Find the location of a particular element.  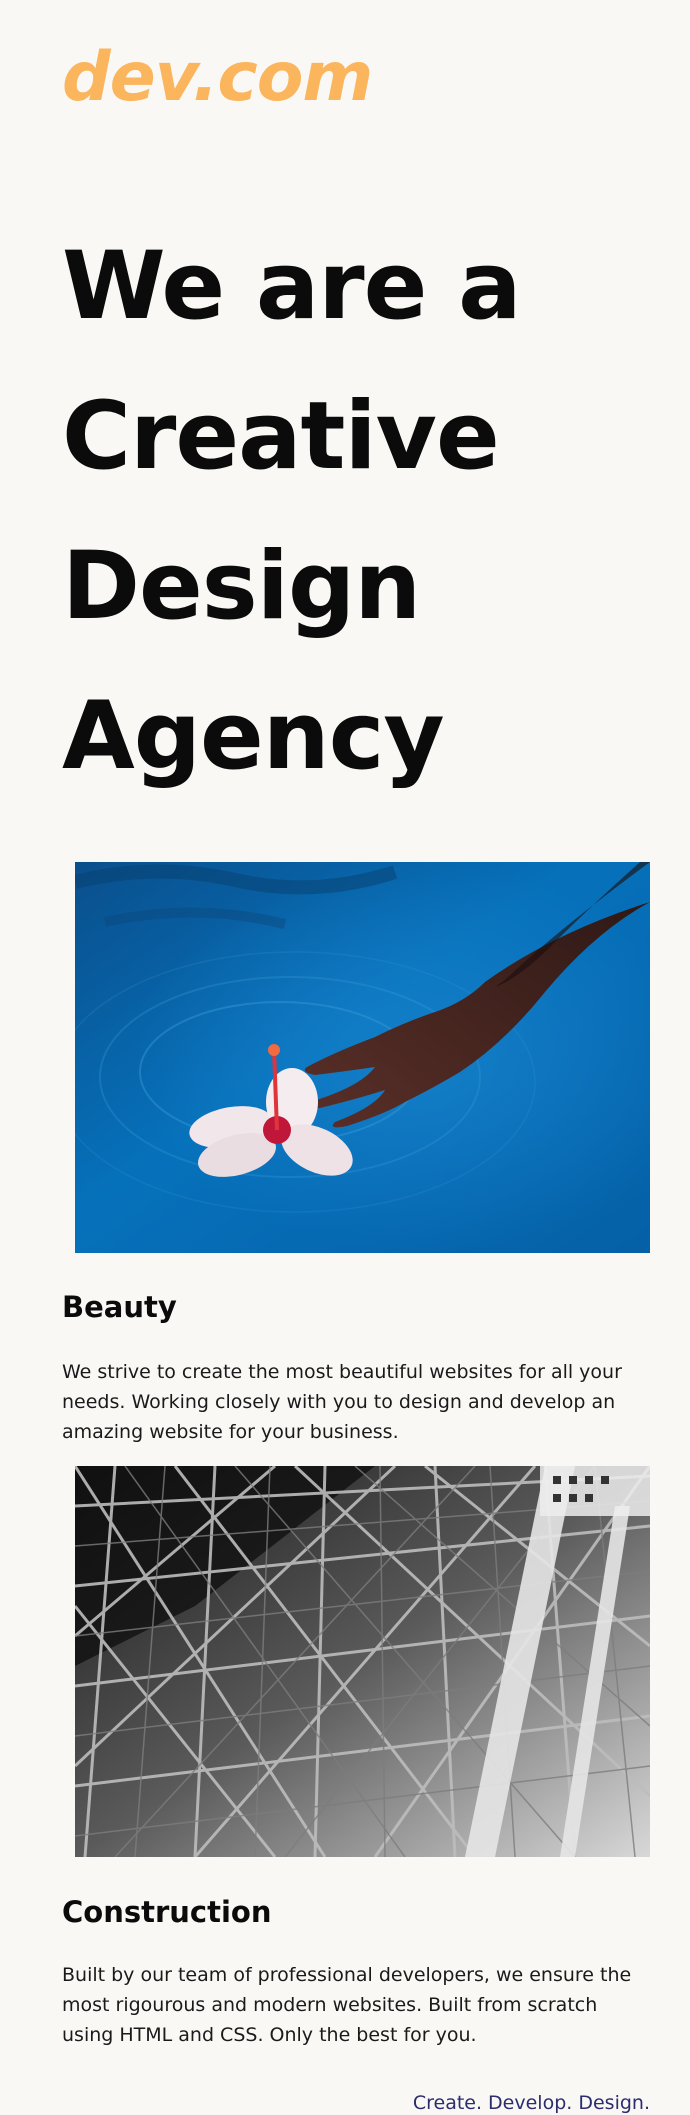

site-logo: dev.com is located at coordinates (217, 78).